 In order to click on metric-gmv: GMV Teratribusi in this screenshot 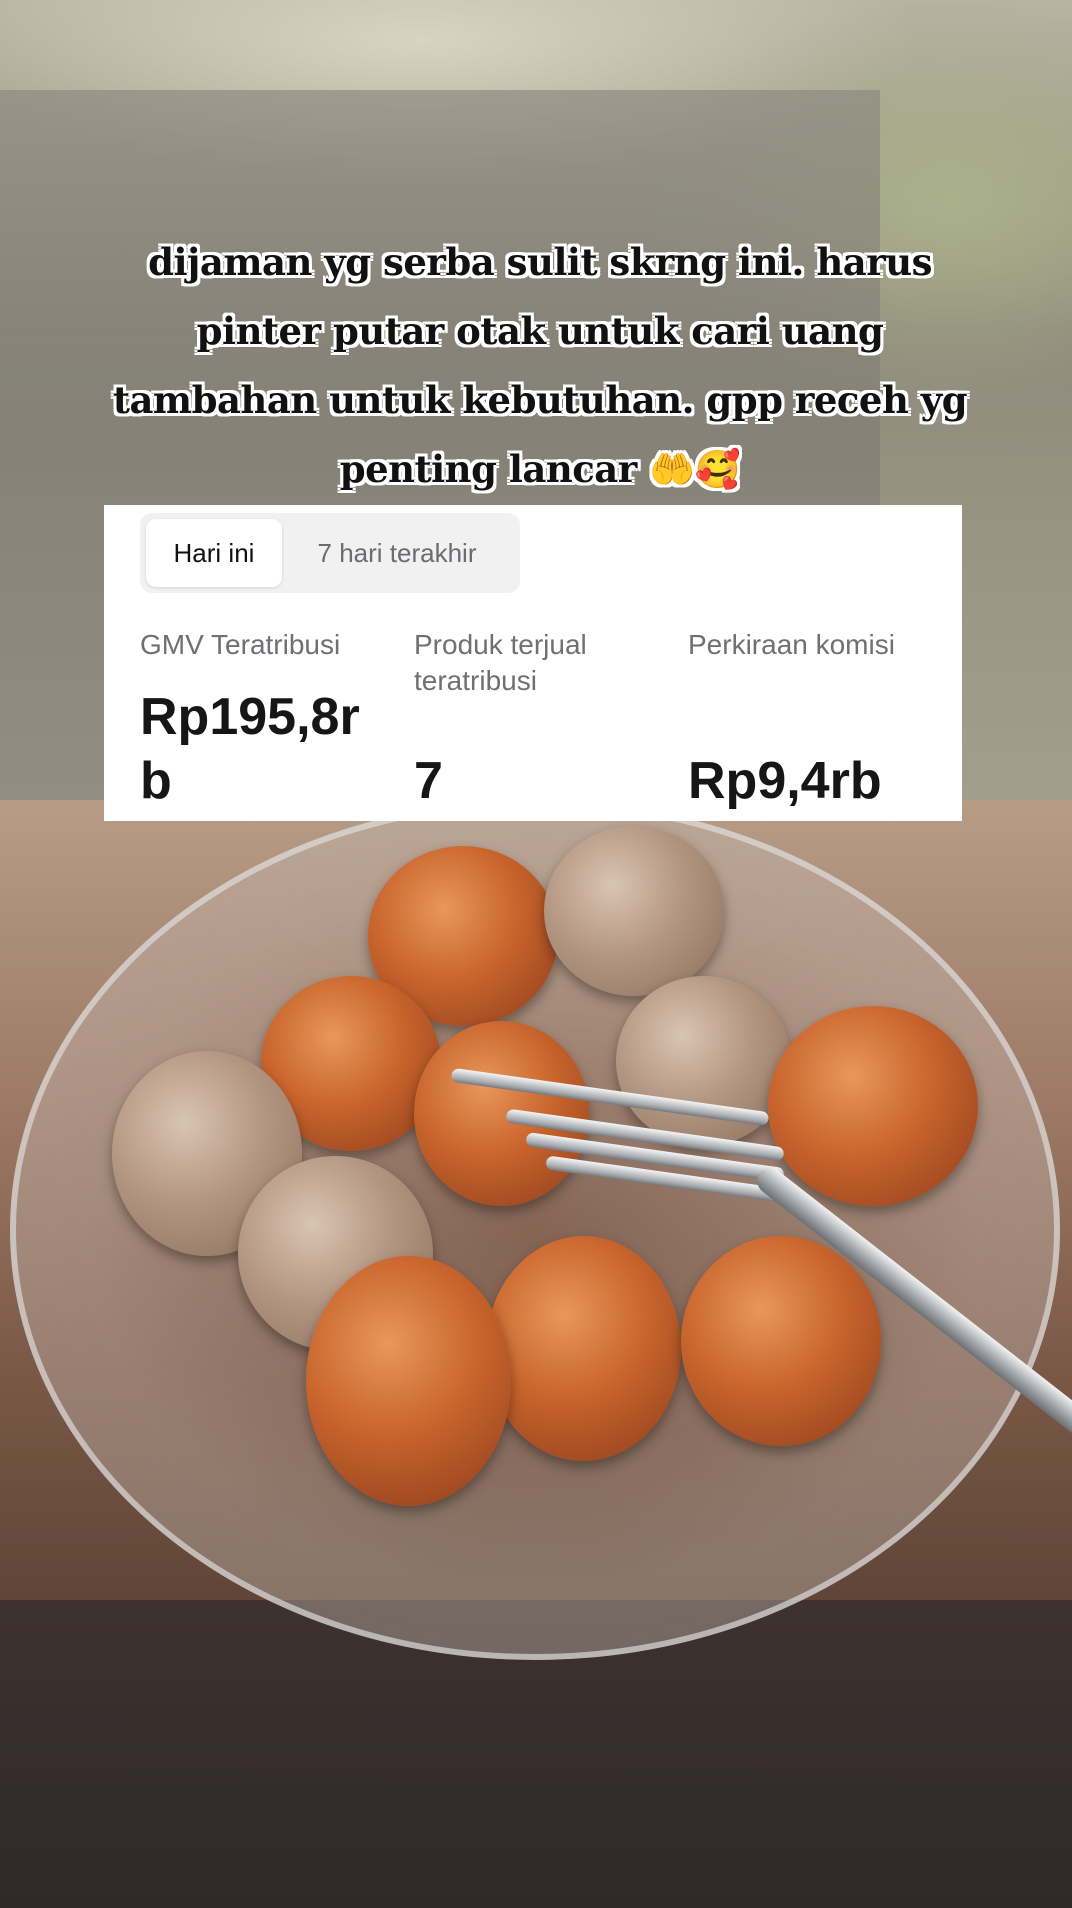, I will do `click(260, 645)`.